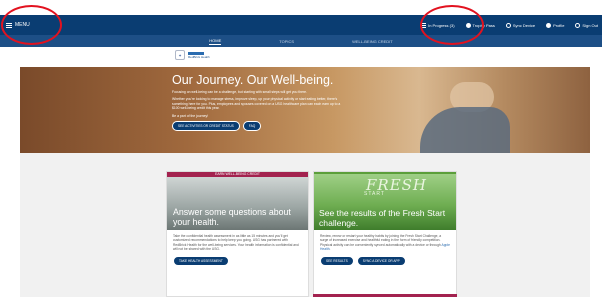 The width and height of the screenshot is (602, 297). Describe the element at coordinates (180, 55) in the screenshot. I see `usg-logo: ✦` at that location.